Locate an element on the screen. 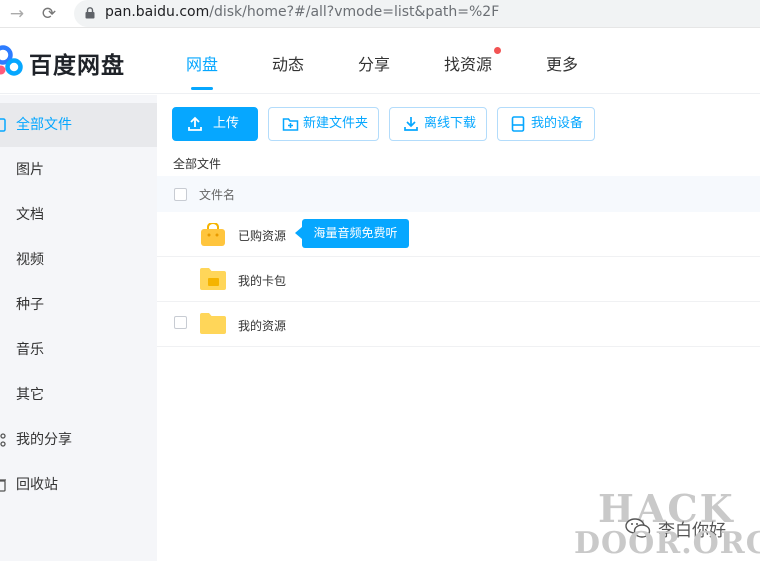 This screenshot has width=760, height=561. sidebar-item-images: 图片 is located at coordinates (78, 170).